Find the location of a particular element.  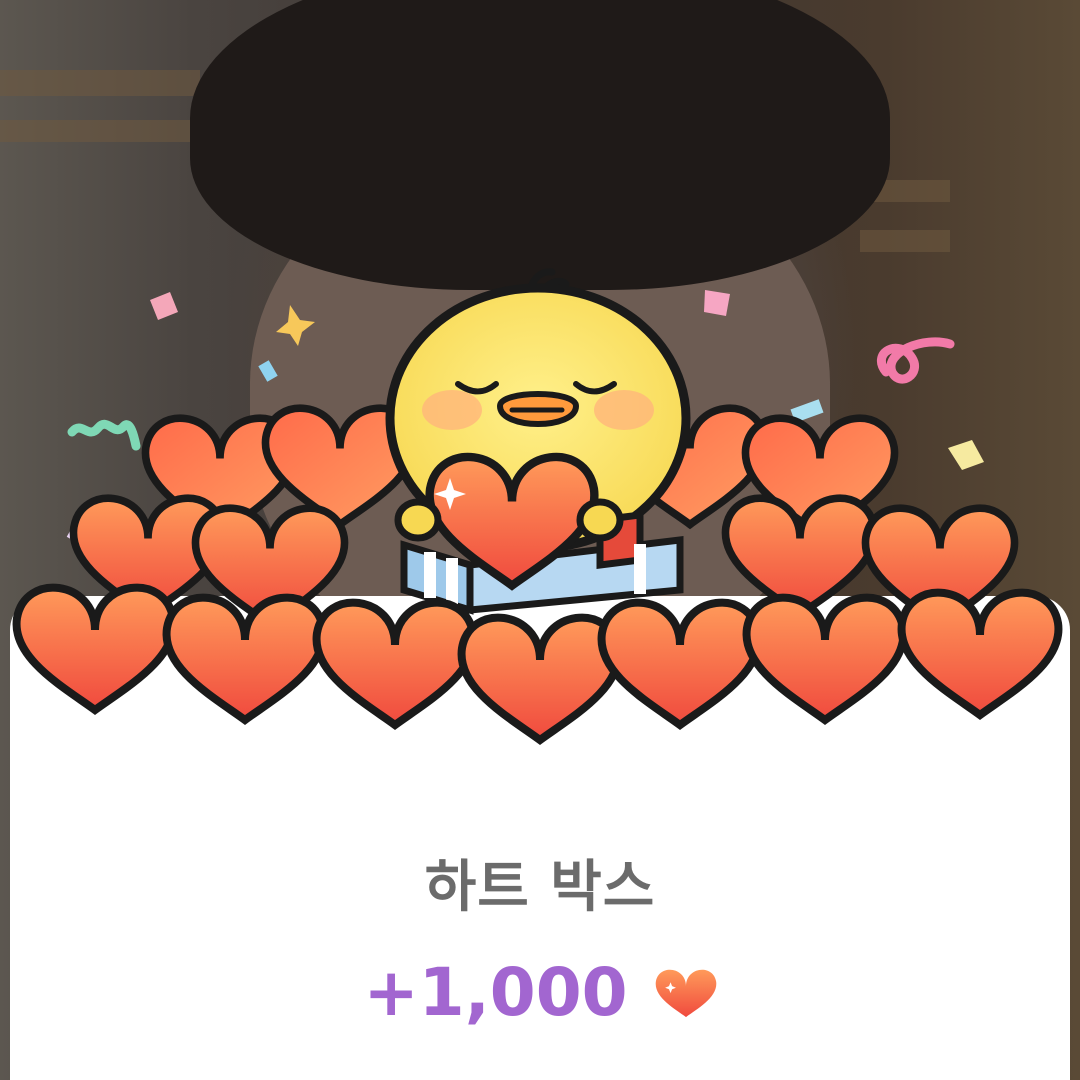

reward-amount-row: +1,000 is located at coordinates (540, 992).